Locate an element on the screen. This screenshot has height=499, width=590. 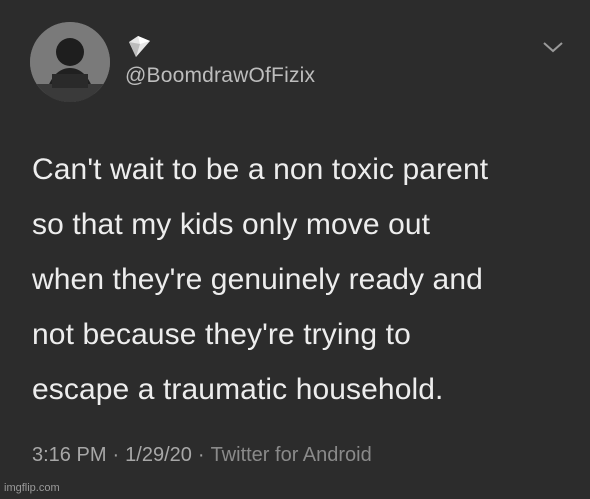
tweet-source: Twitter for Android is located at coordinates (291, 455).